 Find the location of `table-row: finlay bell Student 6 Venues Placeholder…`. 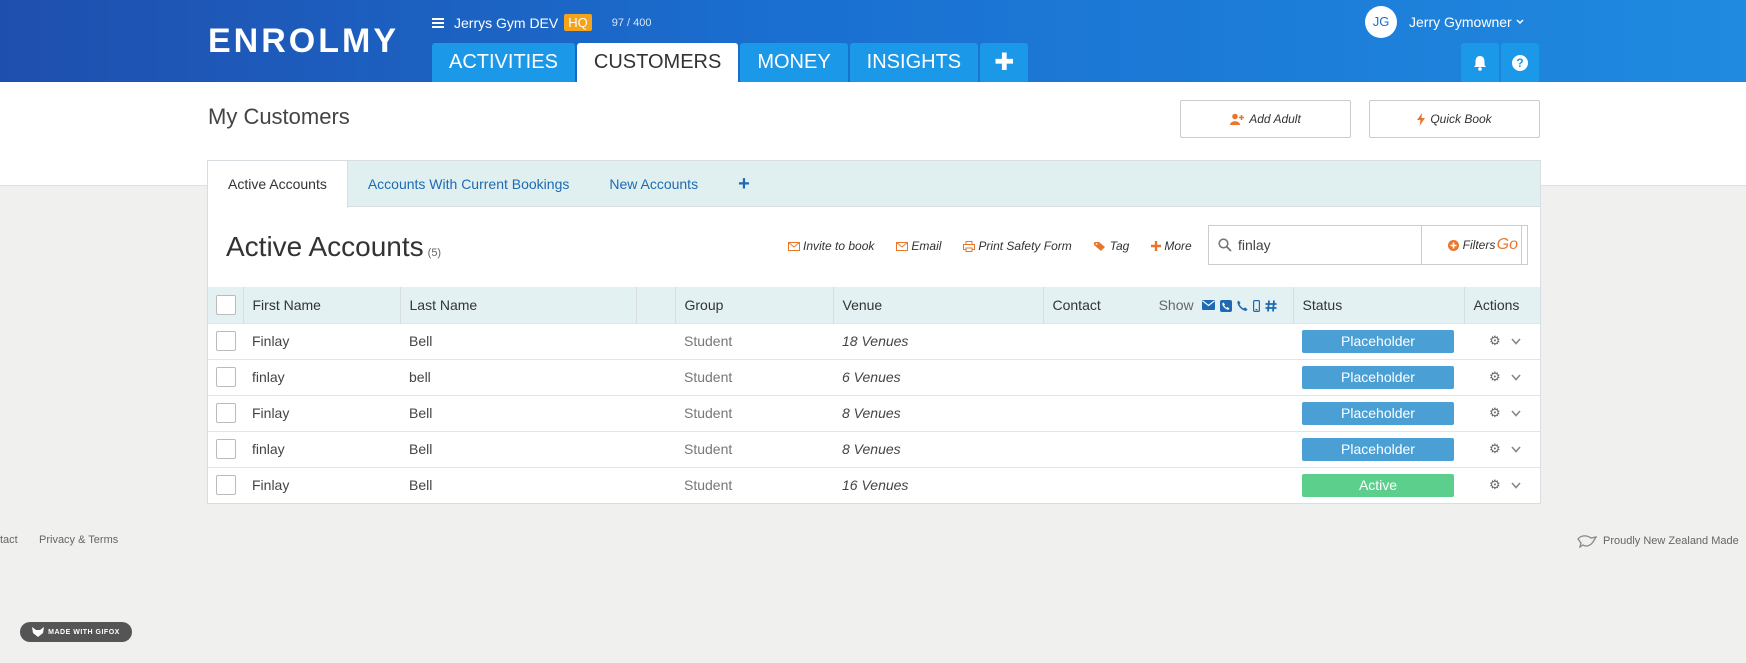

table-row: finlay bell Student 6 Venues Placeholder… is located at coordinates (874, 376).